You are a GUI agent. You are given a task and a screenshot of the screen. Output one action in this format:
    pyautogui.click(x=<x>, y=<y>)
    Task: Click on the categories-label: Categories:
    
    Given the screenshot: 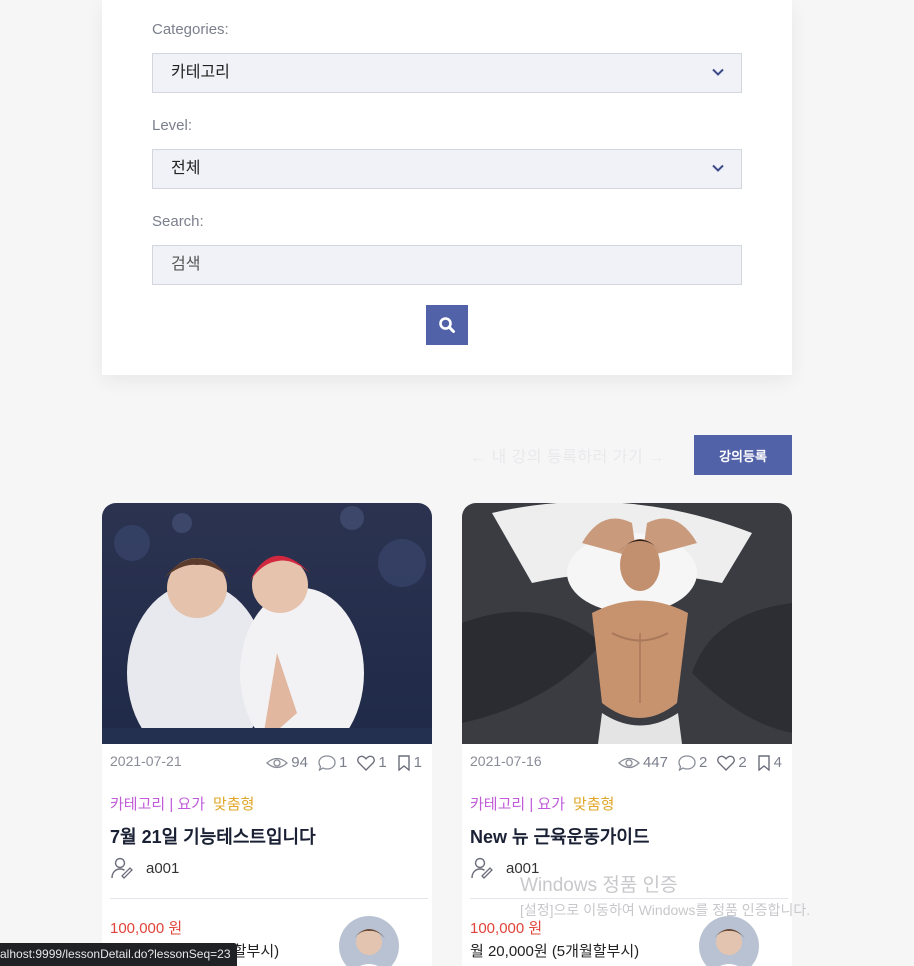 What is the action you would take?
    pyautogui.click(x=190, y=29)
    